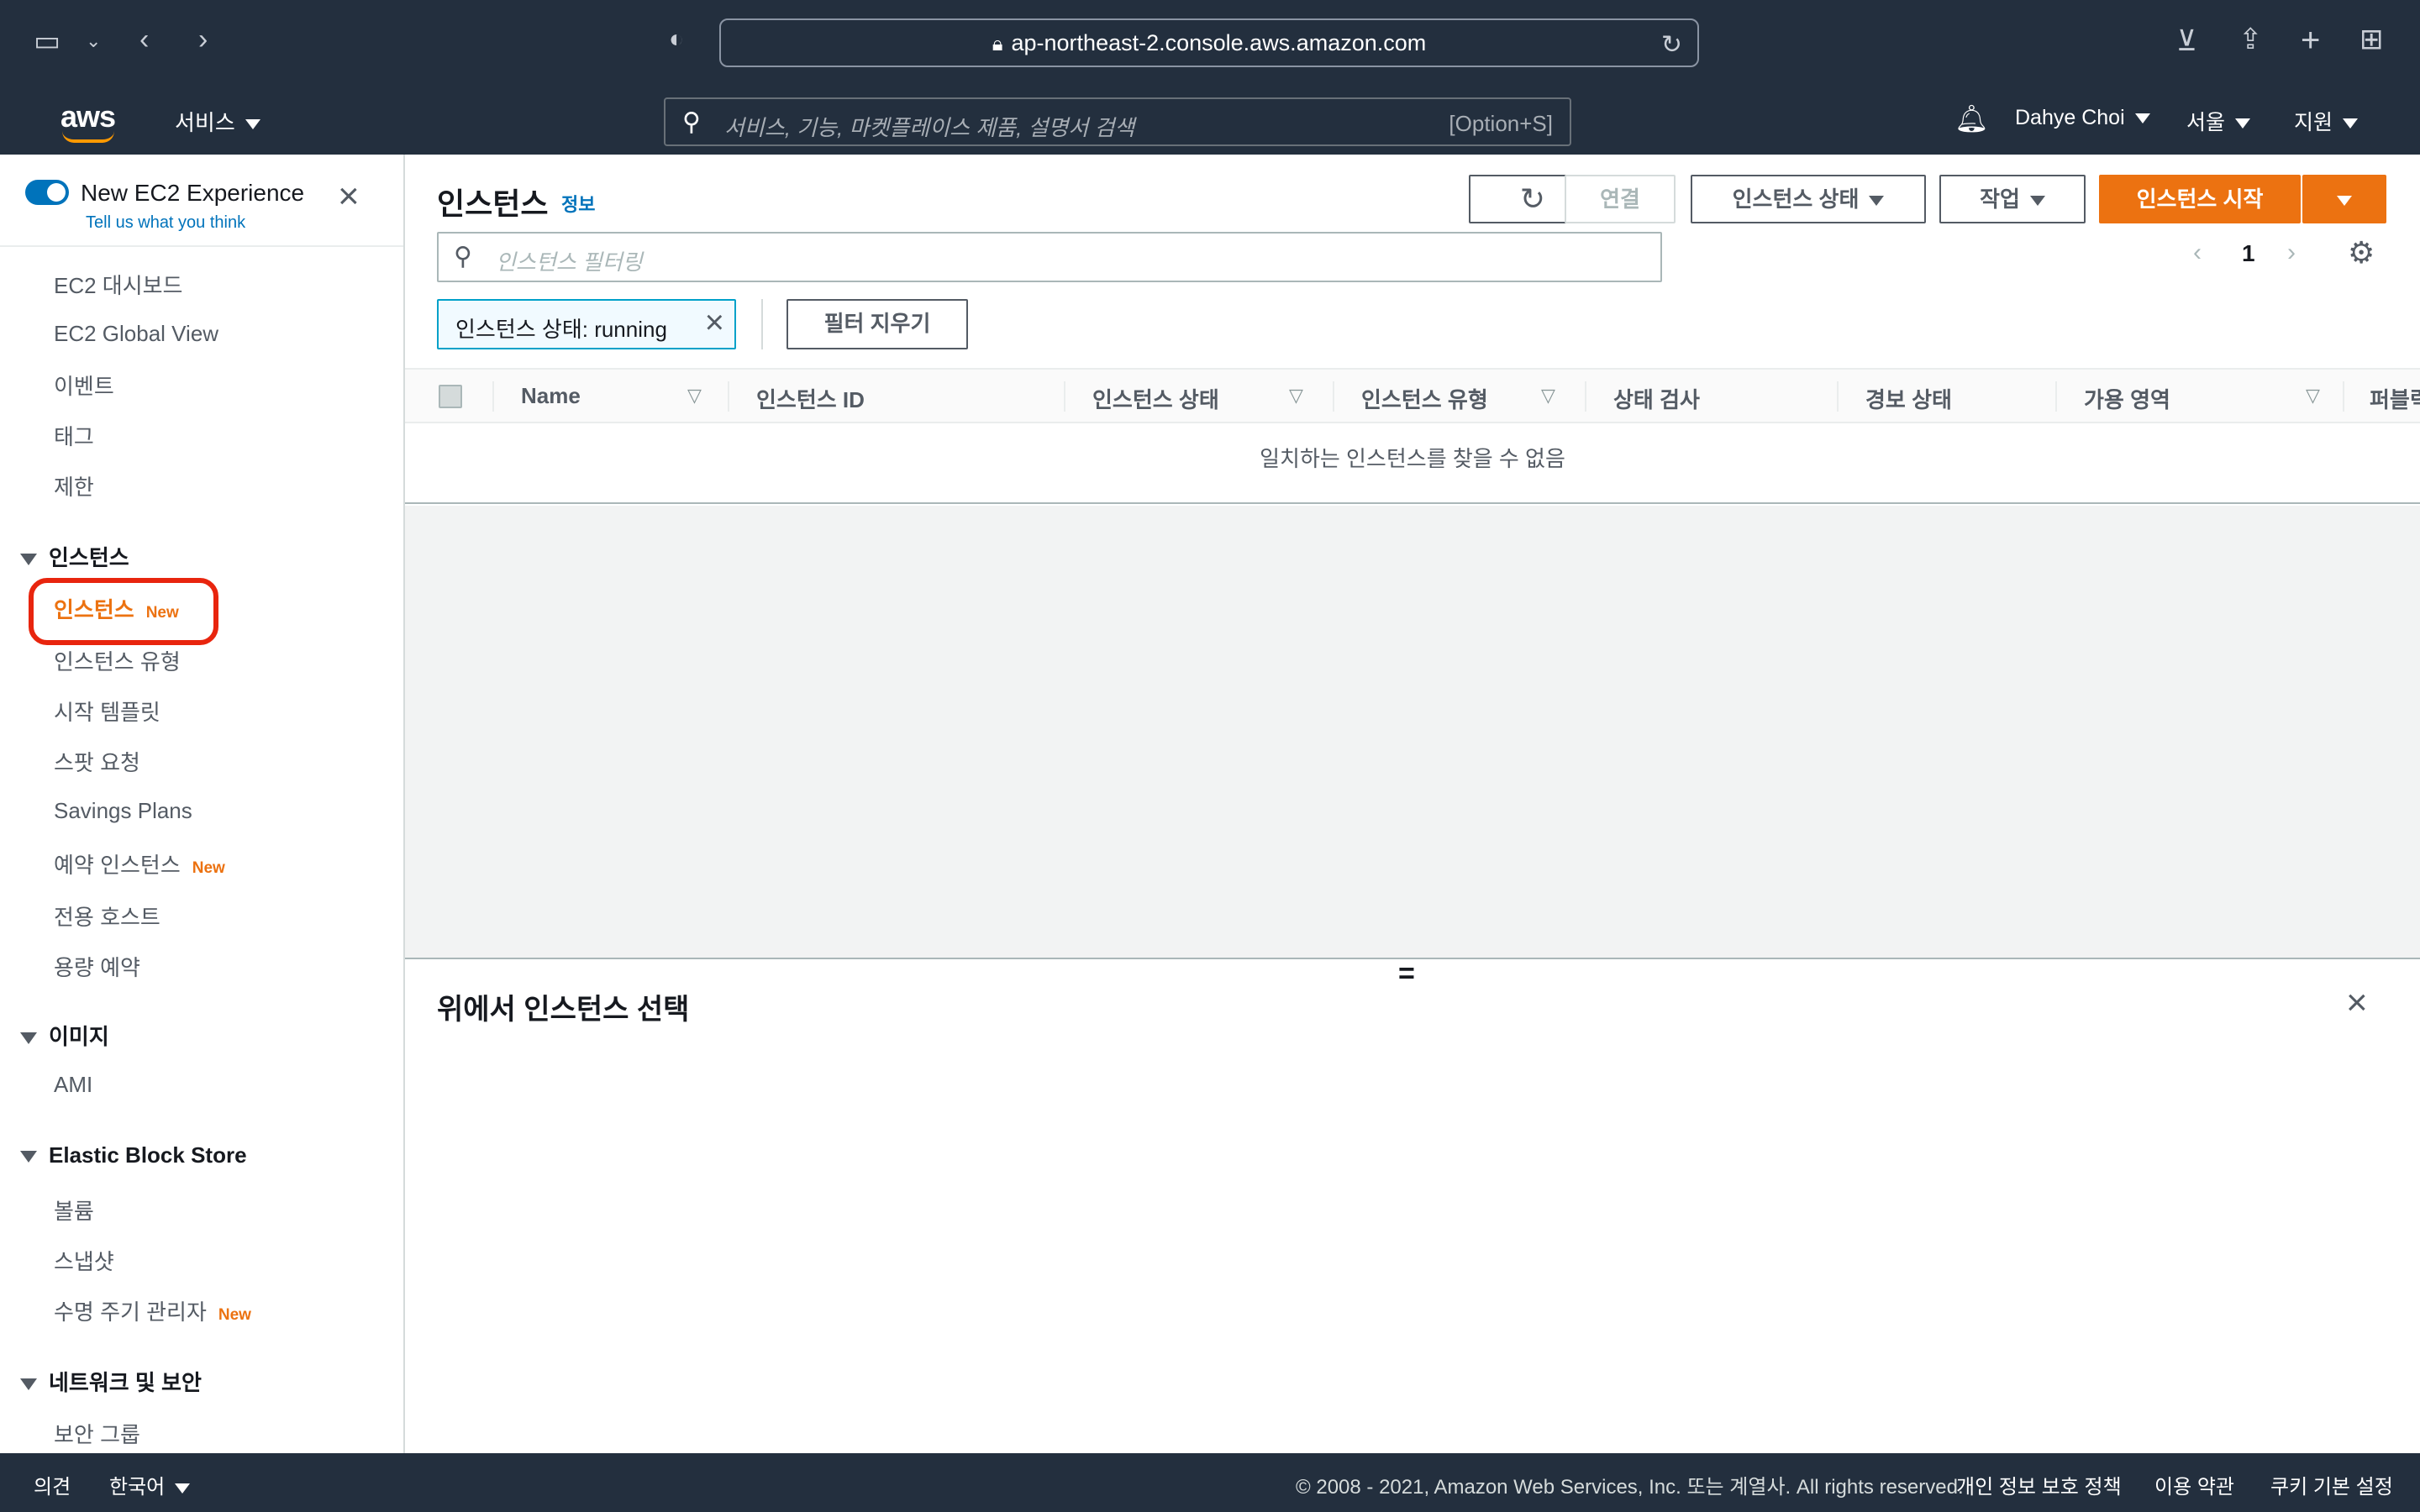 The image size is (2420, 1512). Describe the element at coordinates (1909, 398) in the screenshot. I see `column-header-alarm-status: 경보 상태` at that location.